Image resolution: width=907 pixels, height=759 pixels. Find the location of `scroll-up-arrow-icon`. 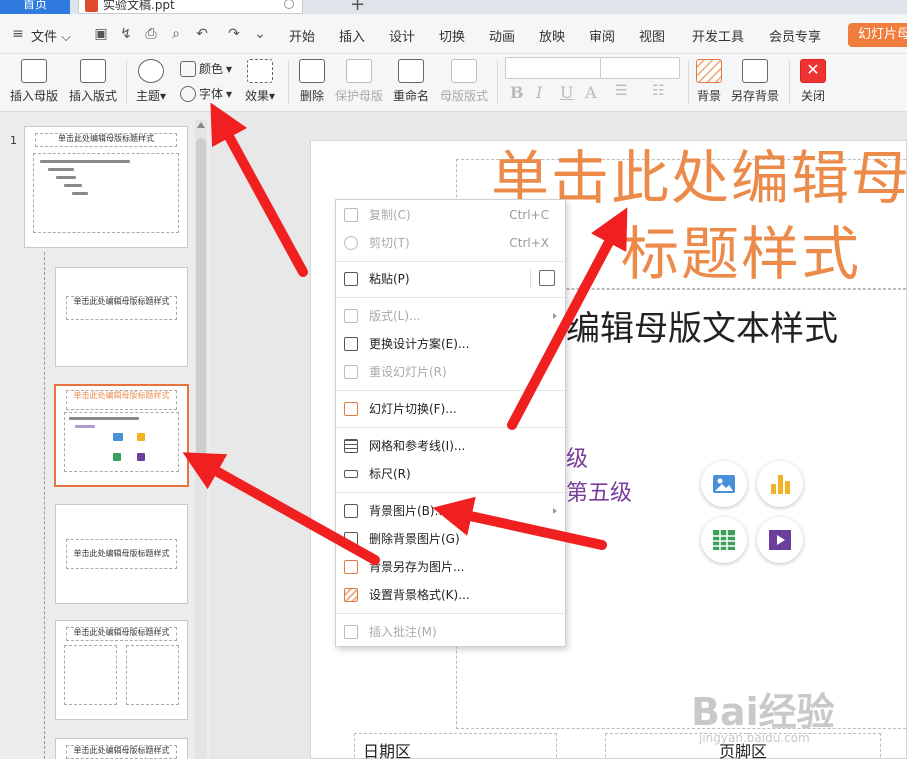

scroll-up-arrow-icon is located at coordinates (201, 125).